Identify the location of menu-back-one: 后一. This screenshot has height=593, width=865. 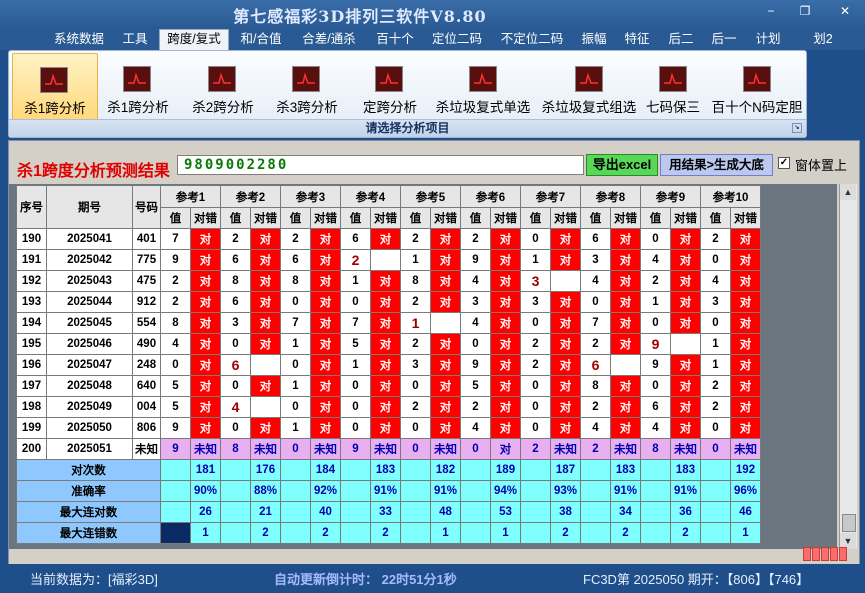
(724, 39).